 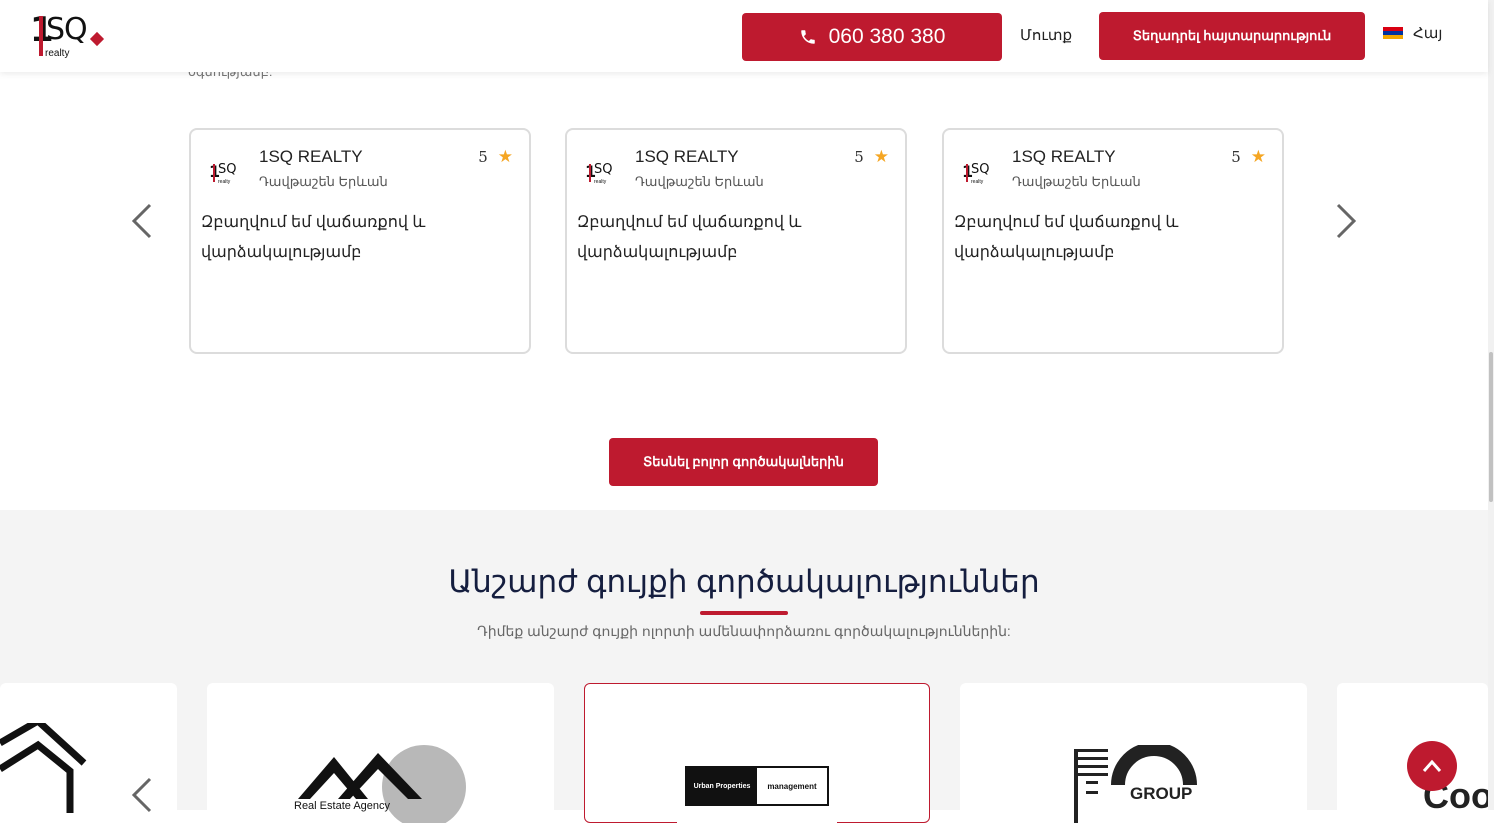 What do you see at coordinates (744, 581) in the screenshot?
I see `agencies-title: Անշարժ գույքի գործակալություններ` at bounding box center [744, 581].